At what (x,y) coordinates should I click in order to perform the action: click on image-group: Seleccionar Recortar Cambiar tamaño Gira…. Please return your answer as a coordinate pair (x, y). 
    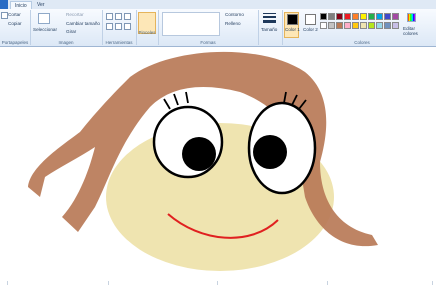
    Looking at the image, I should click on (66, 27).